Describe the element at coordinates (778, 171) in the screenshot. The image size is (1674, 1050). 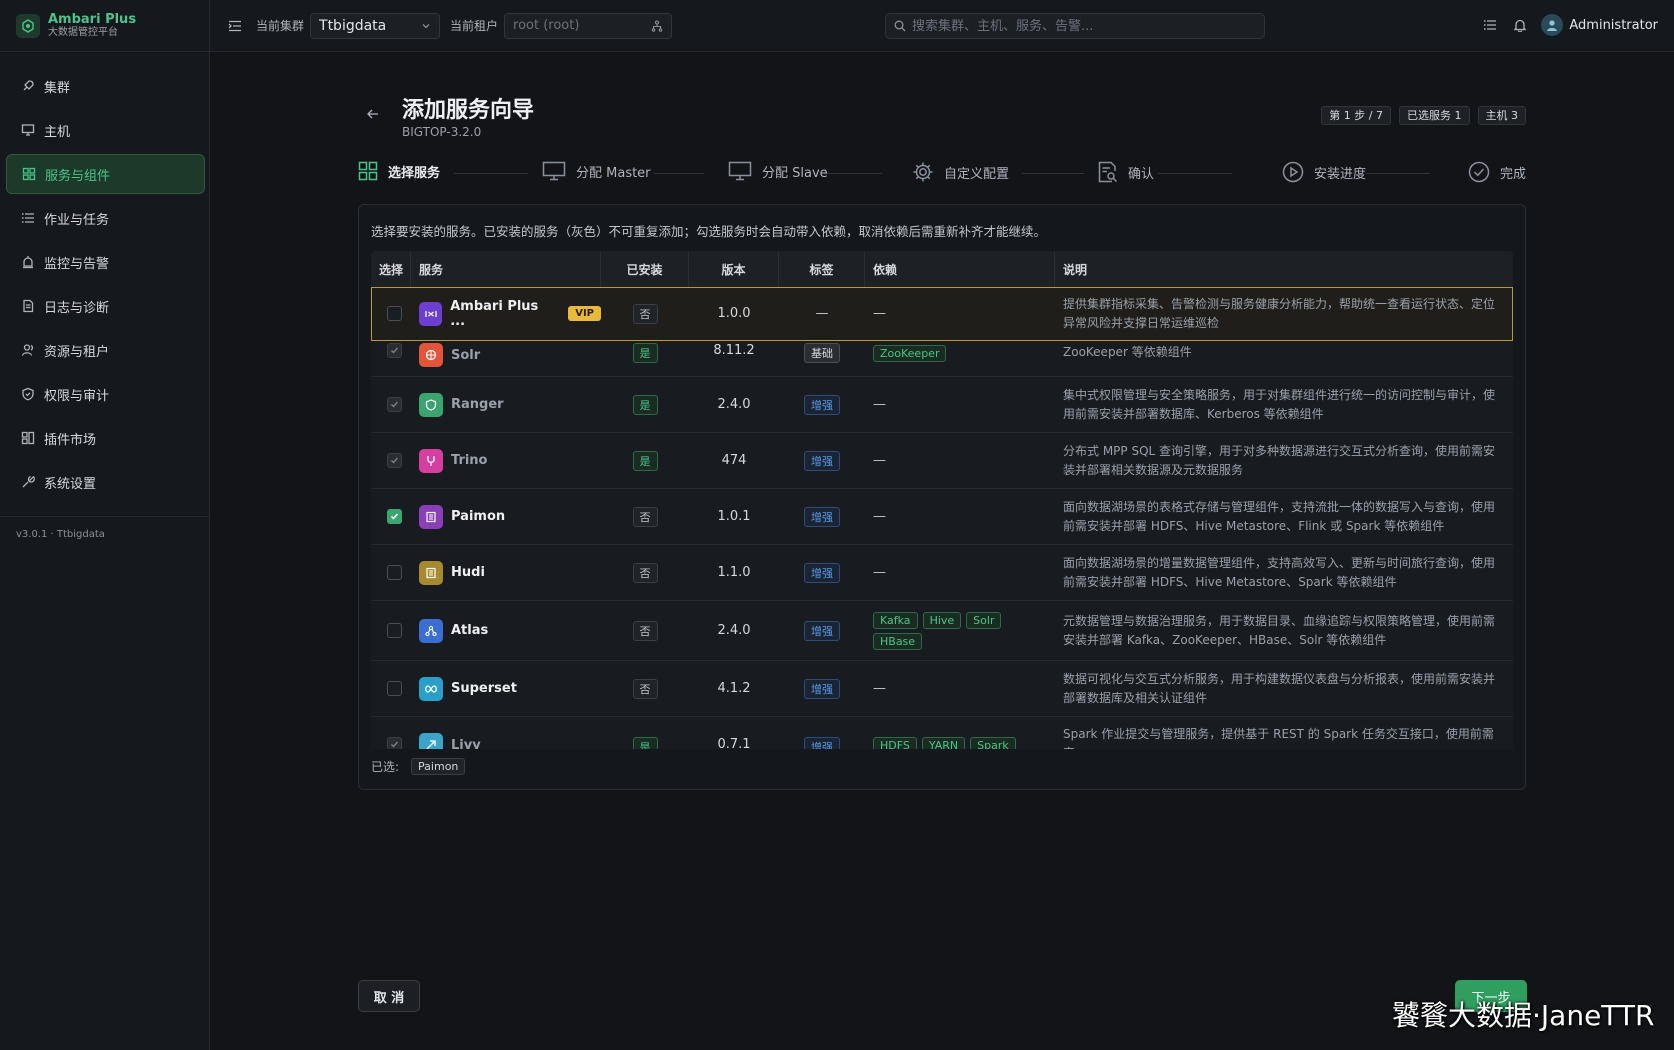
I see `step-assign-slave: 分配 Slave` at that location.